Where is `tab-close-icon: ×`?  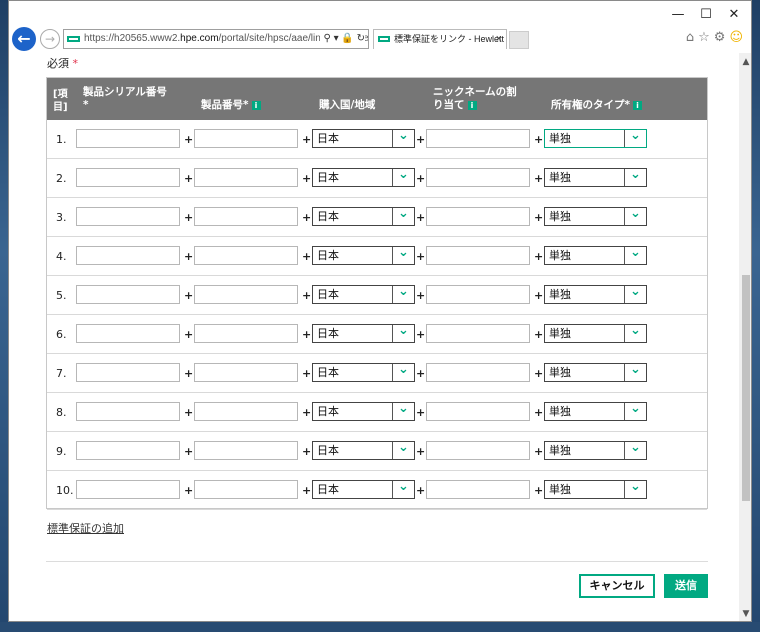 tab-close-icon: × is located at coordinates (499, 39).